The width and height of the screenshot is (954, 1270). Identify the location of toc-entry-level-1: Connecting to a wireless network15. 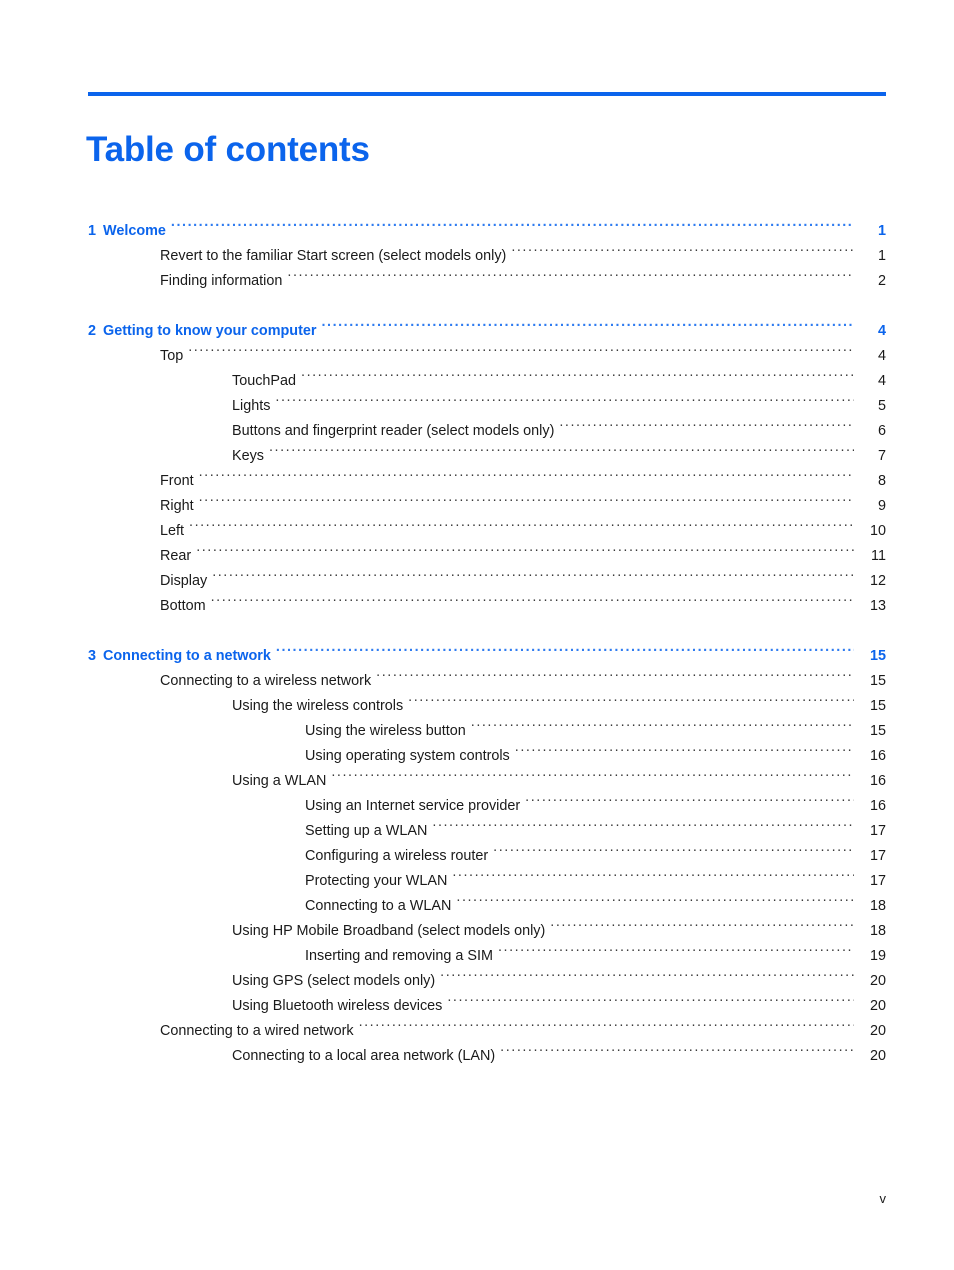
(477, 674).